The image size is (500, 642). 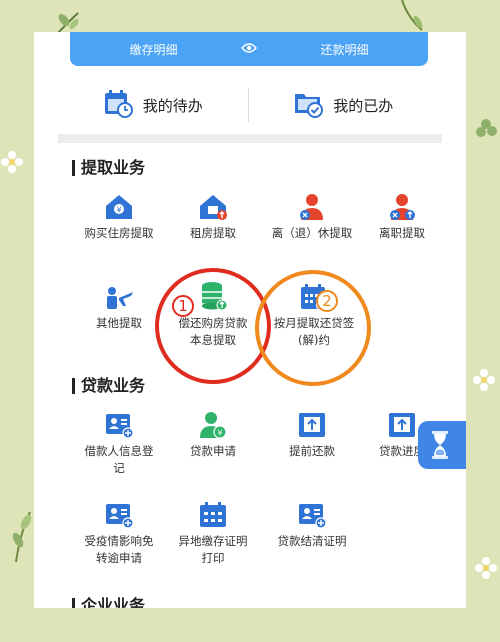 I want to click on tab-repayment-details: 还款明细, so click(x=344, y=49).